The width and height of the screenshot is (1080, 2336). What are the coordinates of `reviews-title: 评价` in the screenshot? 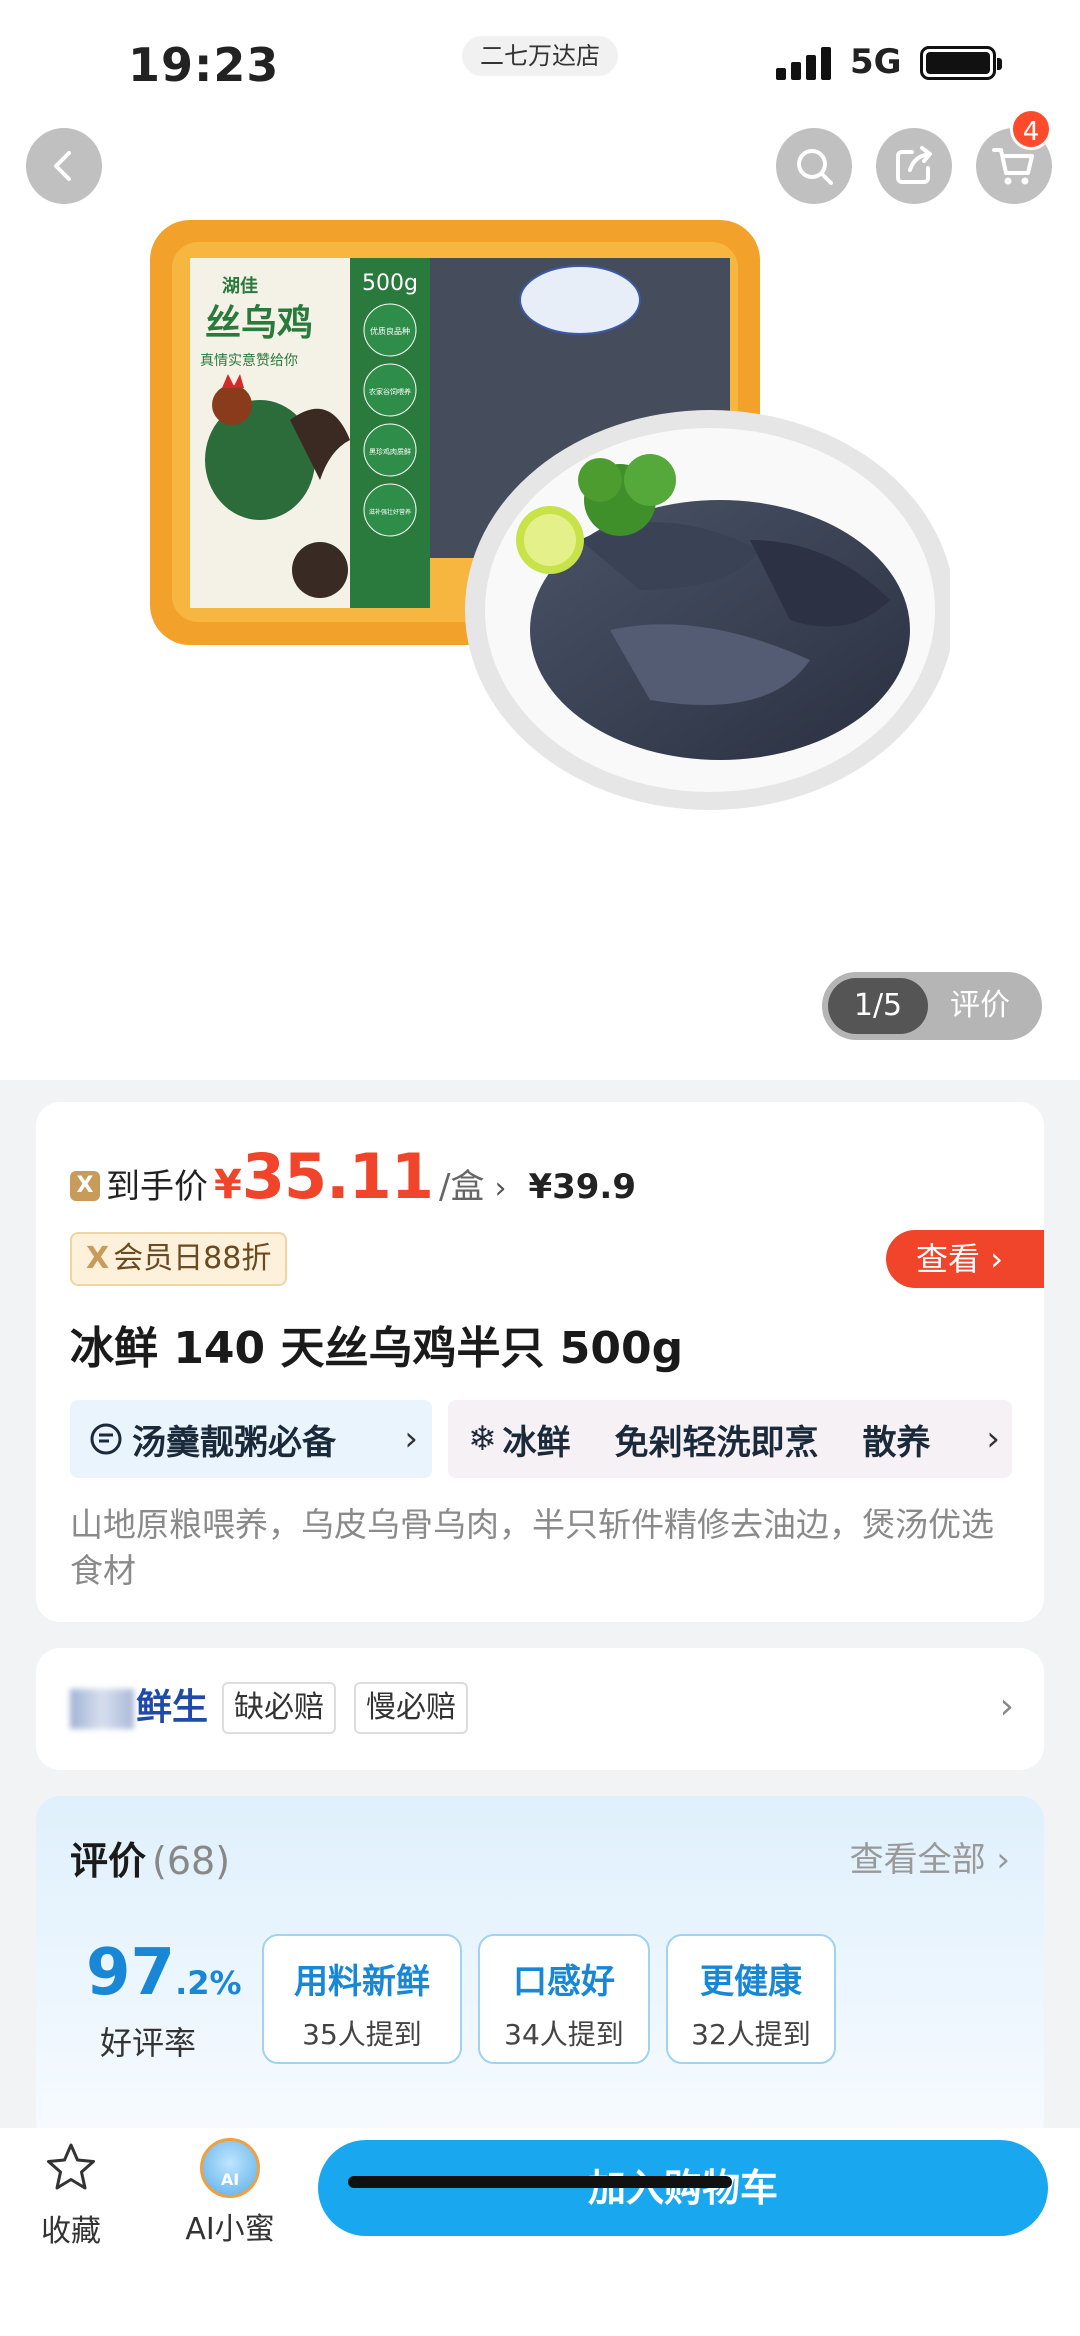 It's located at (108, 1861).